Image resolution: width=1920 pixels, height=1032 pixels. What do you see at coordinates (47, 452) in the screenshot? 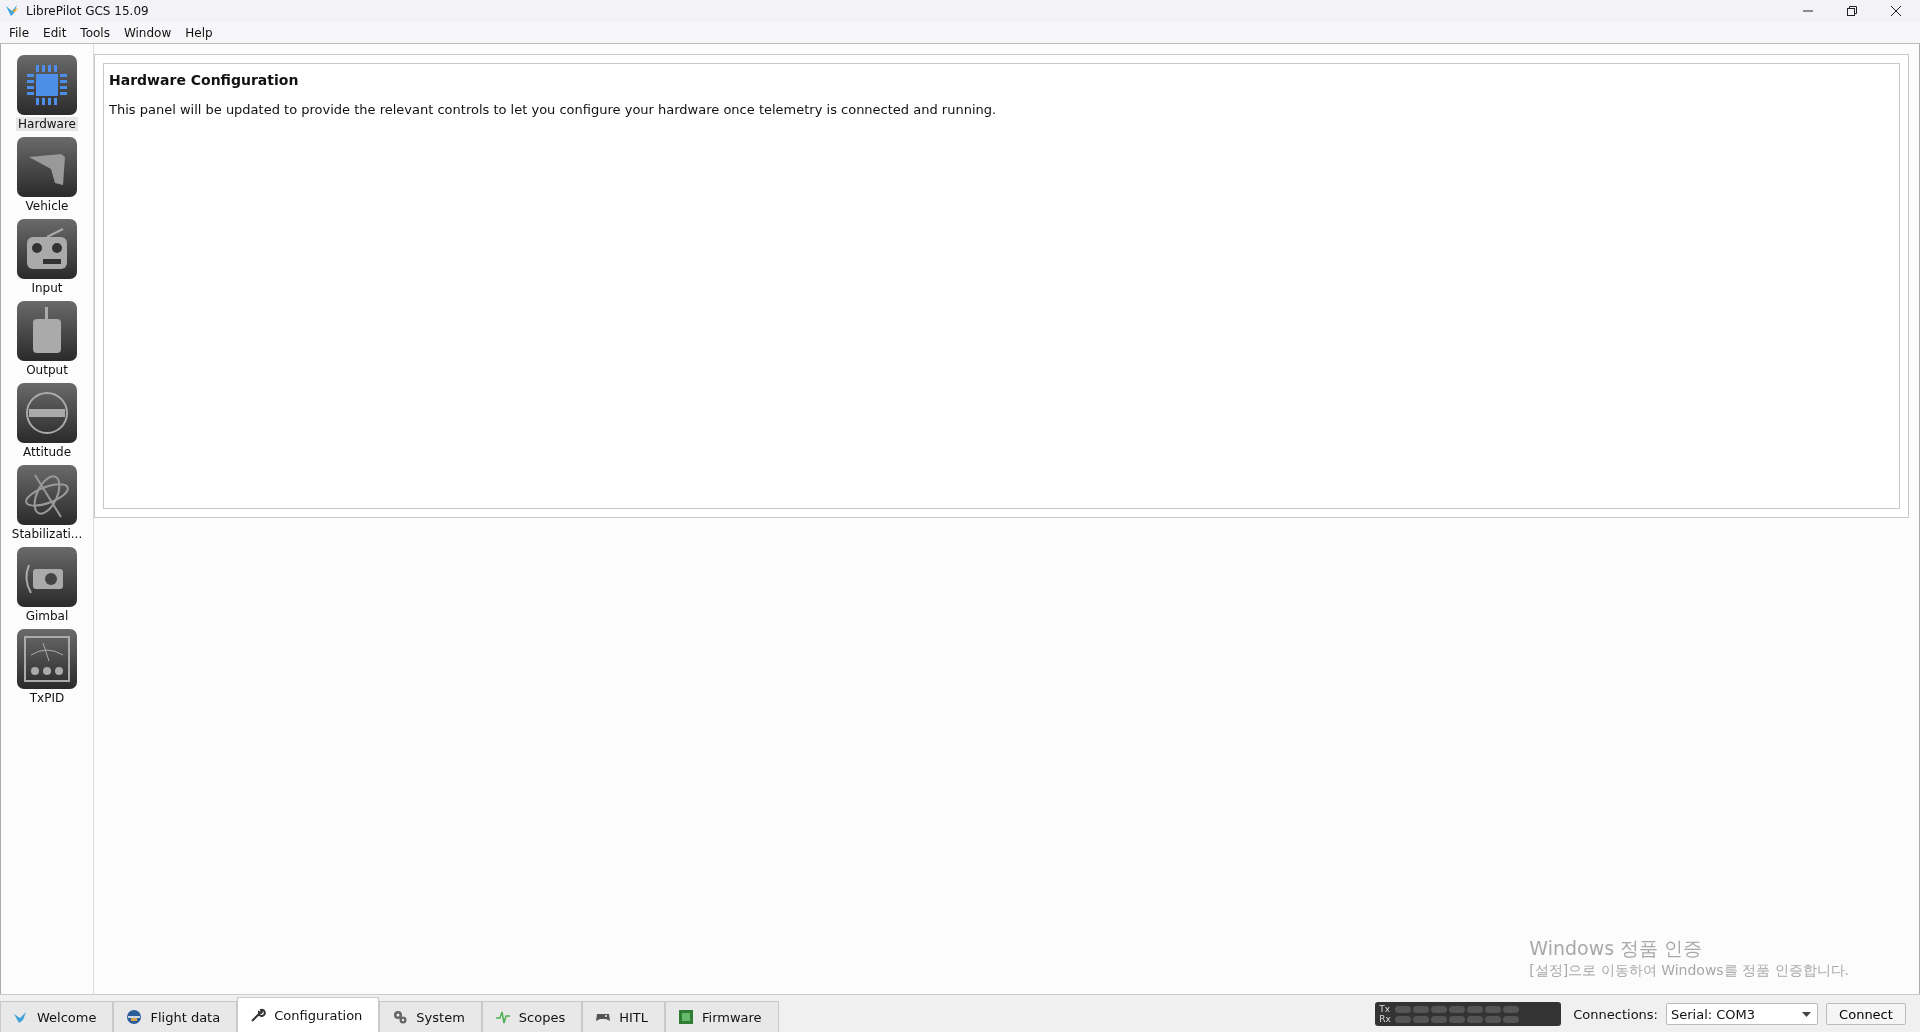
I see `sidebar-item: Attitude` at bounding box center [47, 452].